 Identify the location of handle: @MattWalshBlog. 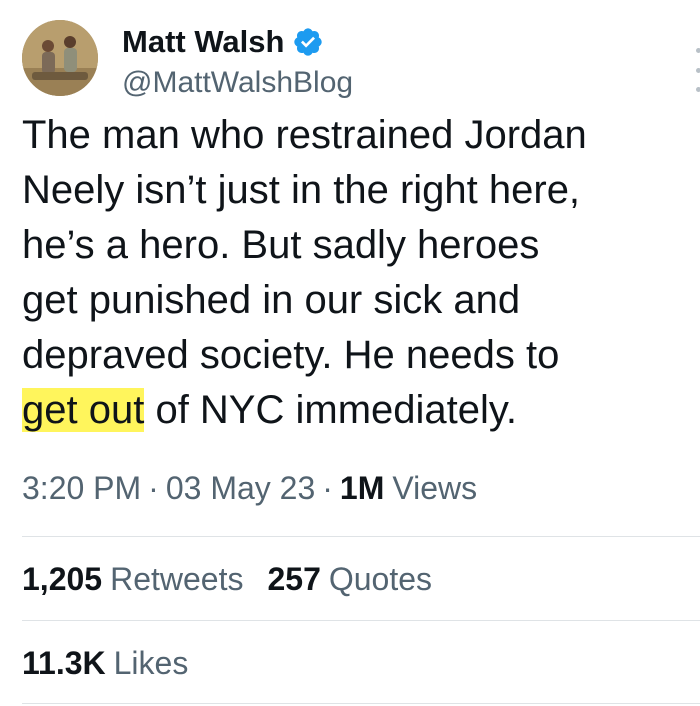
(237, 83).